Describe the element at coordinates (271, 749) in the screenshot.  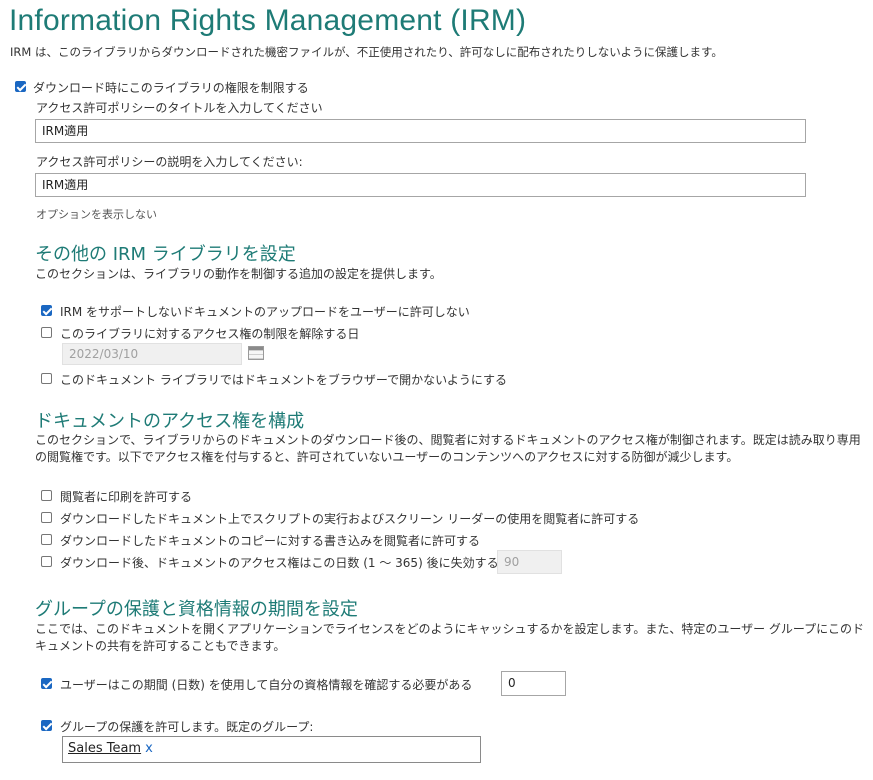
I see `default-group-picker: Sales Team x` at that location.